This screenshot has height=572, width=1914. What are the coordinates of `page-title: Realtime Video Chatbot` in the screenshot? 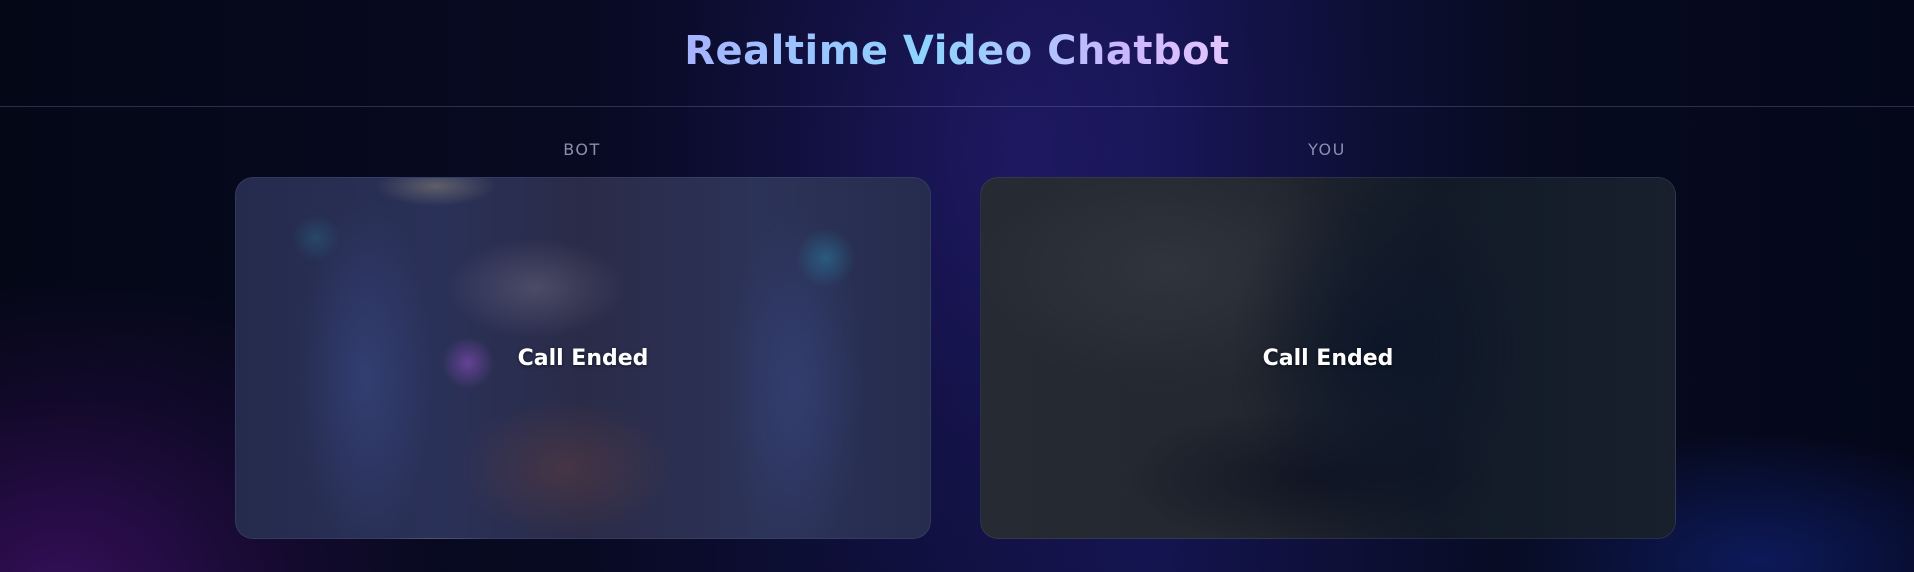 It's located at (957, 51).